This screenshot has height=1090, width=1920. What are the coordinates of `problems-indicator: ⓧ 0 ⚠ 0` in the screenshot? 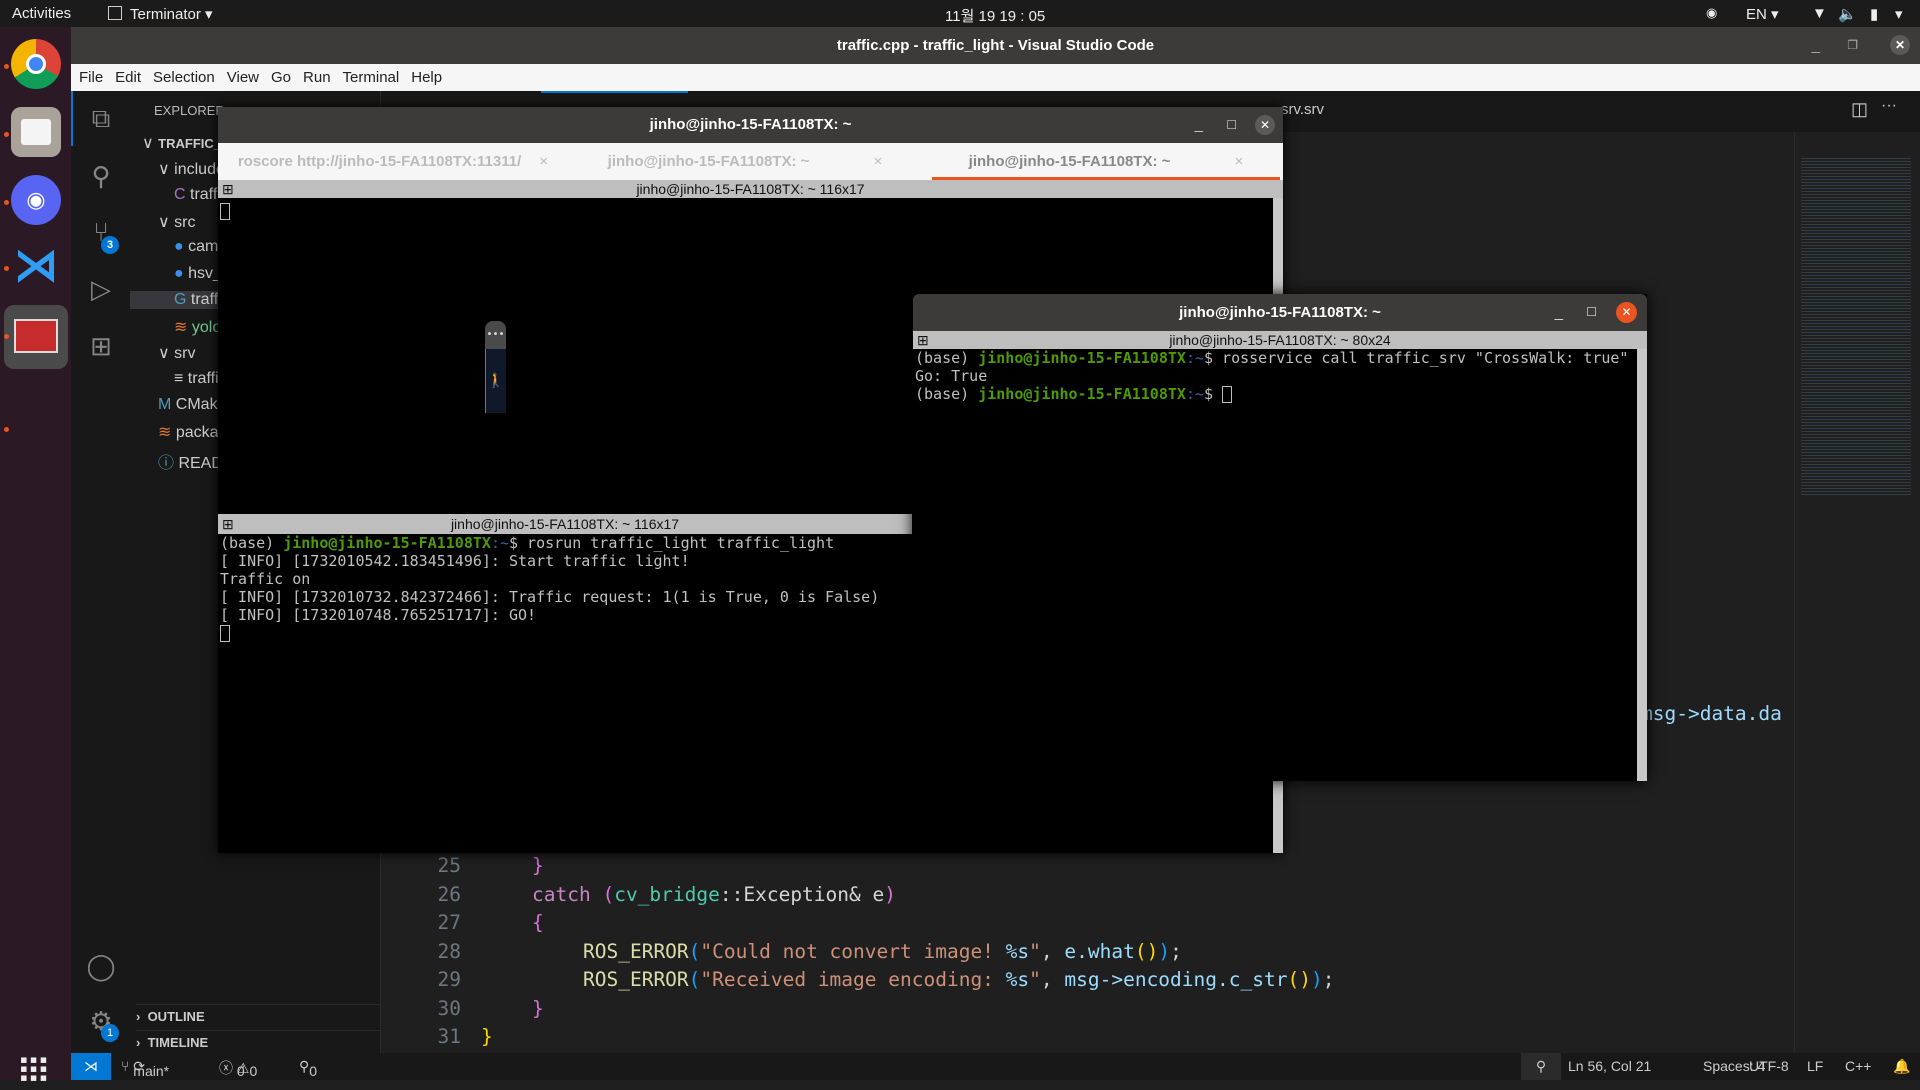 It's located at (238, 1068).